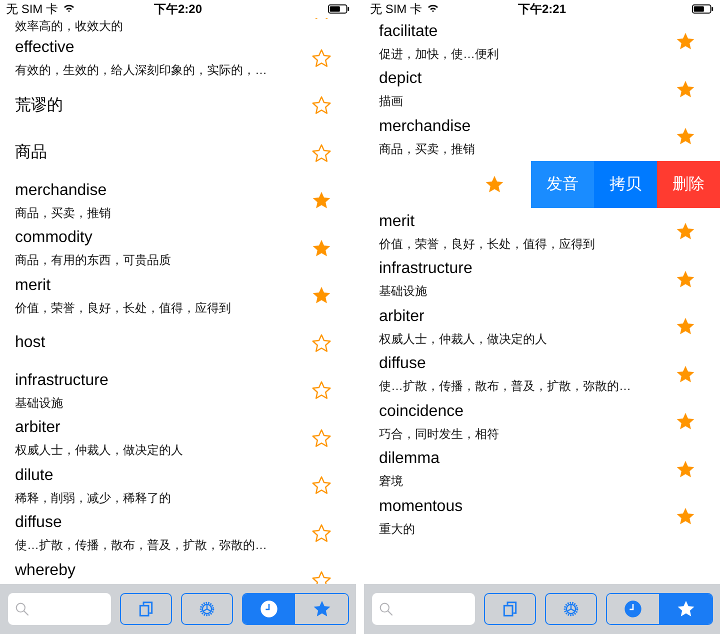 Image resolution: width=720 pixels, height=634 pixels. I want to click on favorites-tab, so click(685, 609).